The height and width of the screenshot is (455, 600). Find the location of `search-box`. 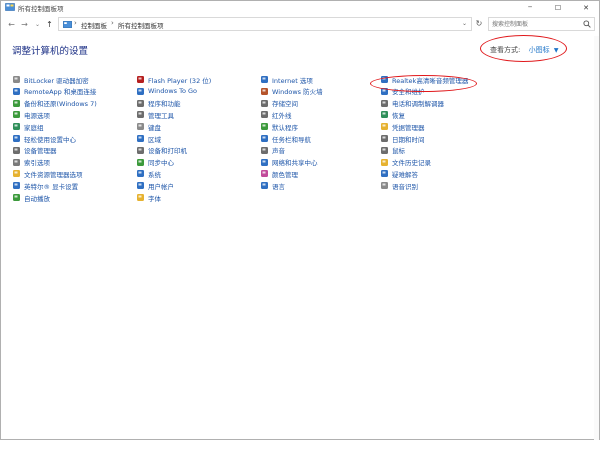

search-box is located at coordinates (541, 24).